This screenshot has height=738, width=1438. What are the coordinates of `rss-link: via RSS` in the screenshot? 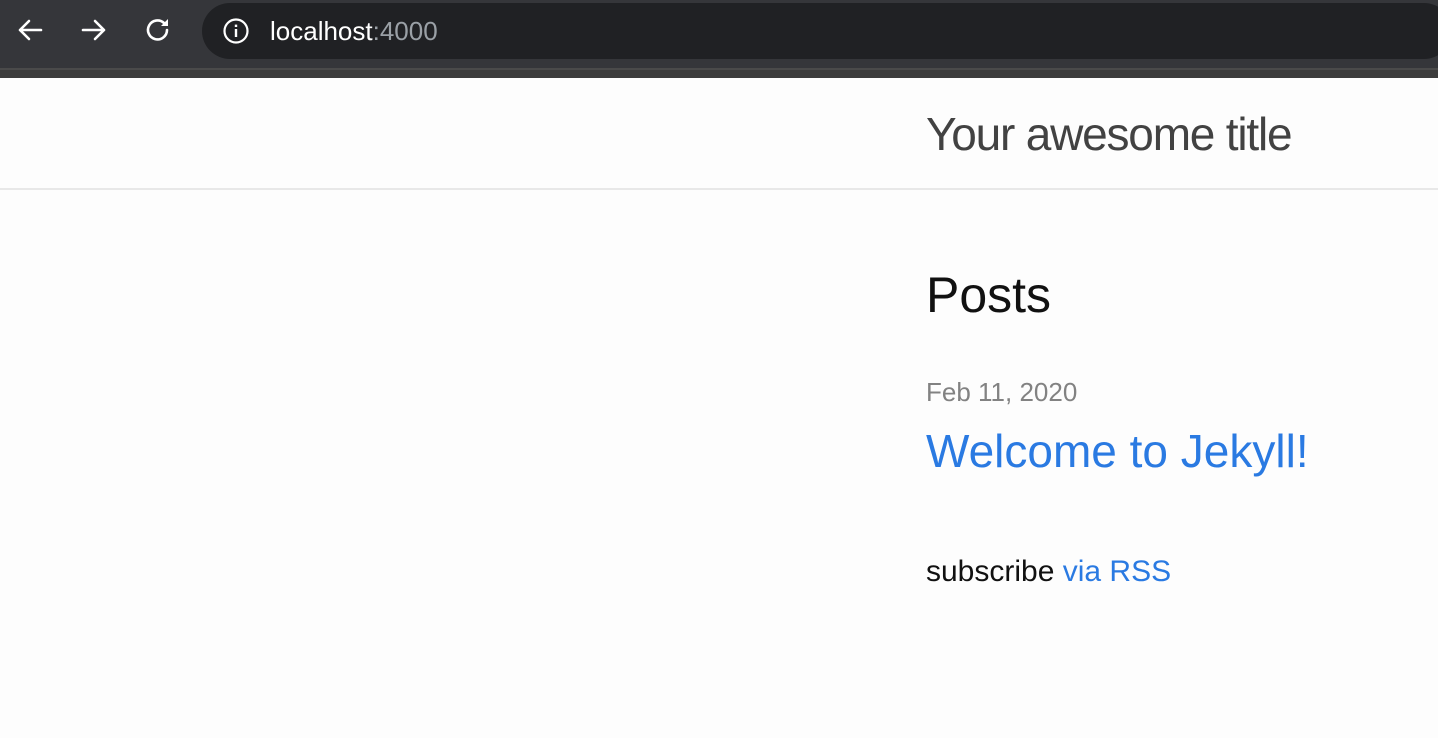 It's located at (1117, 571).